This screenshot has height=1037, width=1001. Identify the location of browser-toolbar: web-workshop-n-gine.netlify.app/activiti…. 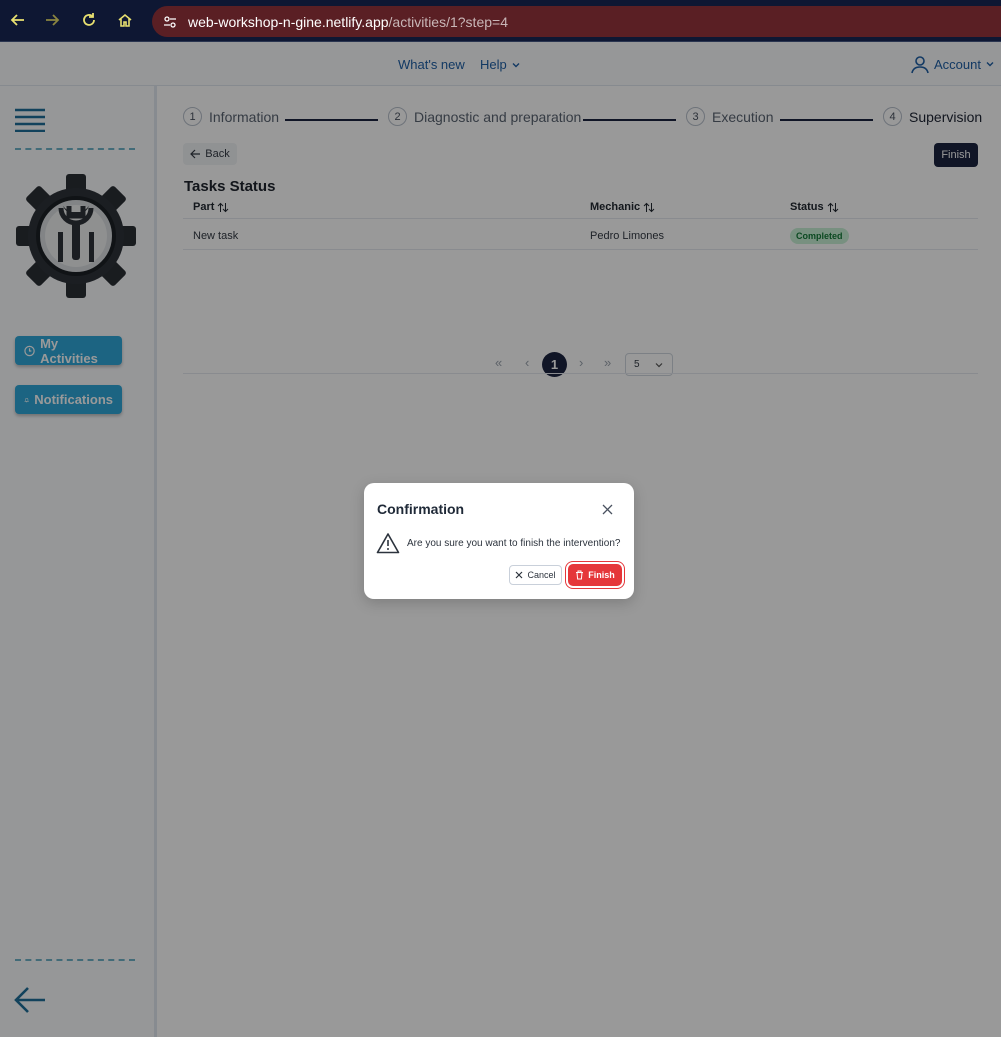
(500, 21).